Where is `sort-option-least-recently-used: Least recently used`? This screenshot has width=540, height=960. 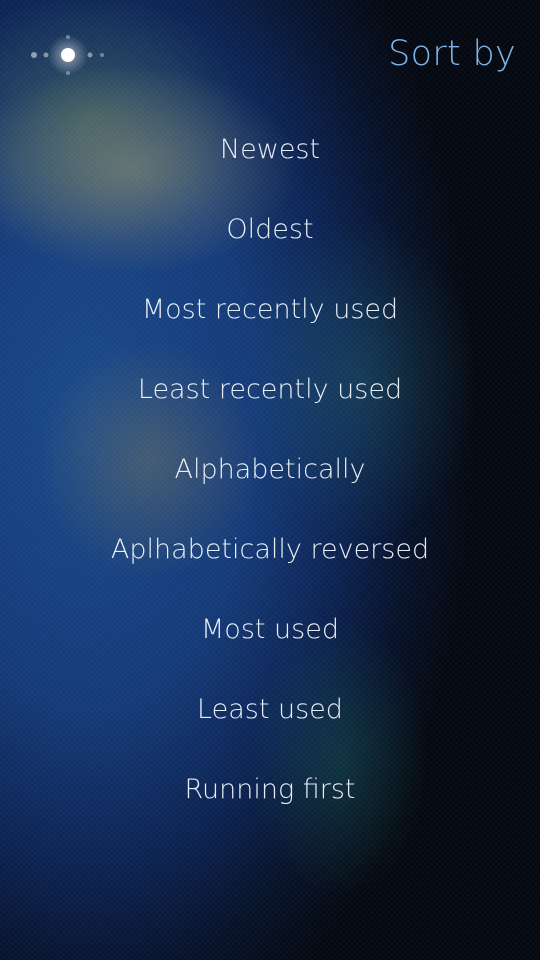 sort-option-least-recently-used: Least recently used is located at coordinates (270, 390).